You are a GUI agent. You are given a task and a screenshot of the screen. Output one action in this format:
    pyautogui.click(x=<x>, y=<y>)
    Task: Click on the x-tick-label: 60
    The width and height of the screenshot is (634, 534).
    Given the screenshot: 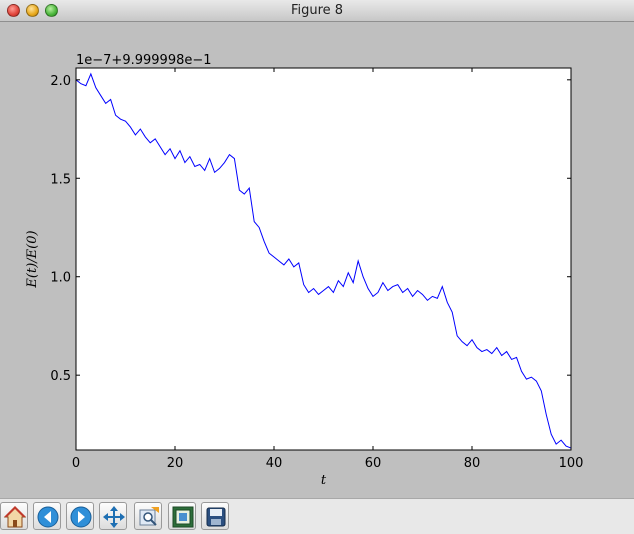 What is the action you would take?
    pyautogui.click(x=373, y=463)
    